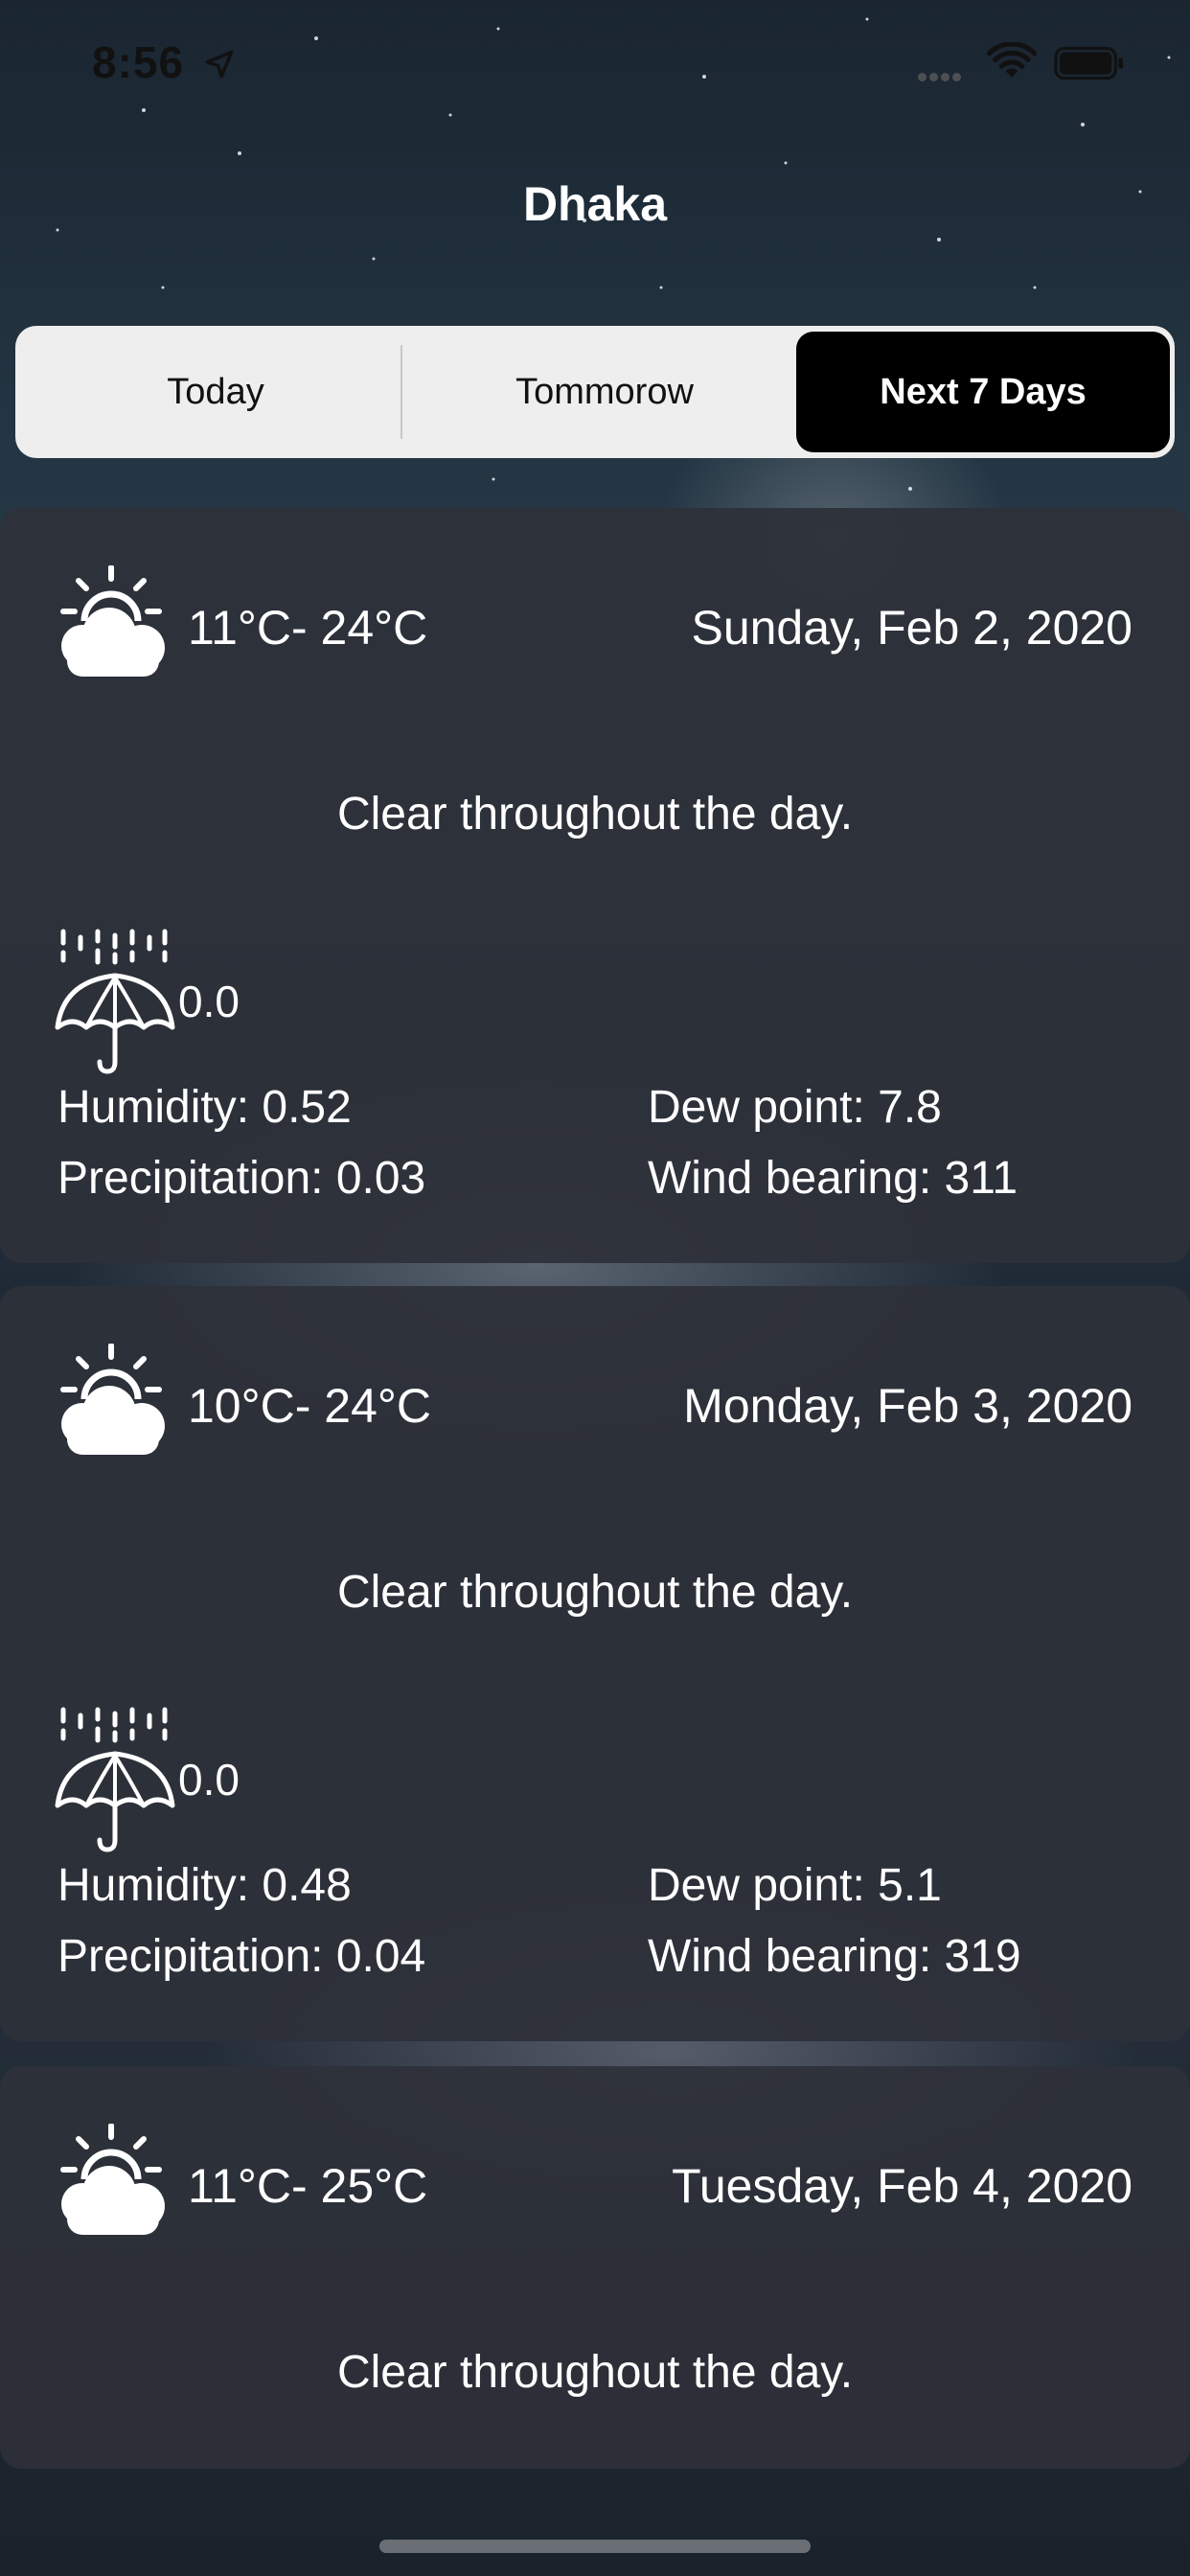  I want to click on home-indicator, so click(595, 2546).